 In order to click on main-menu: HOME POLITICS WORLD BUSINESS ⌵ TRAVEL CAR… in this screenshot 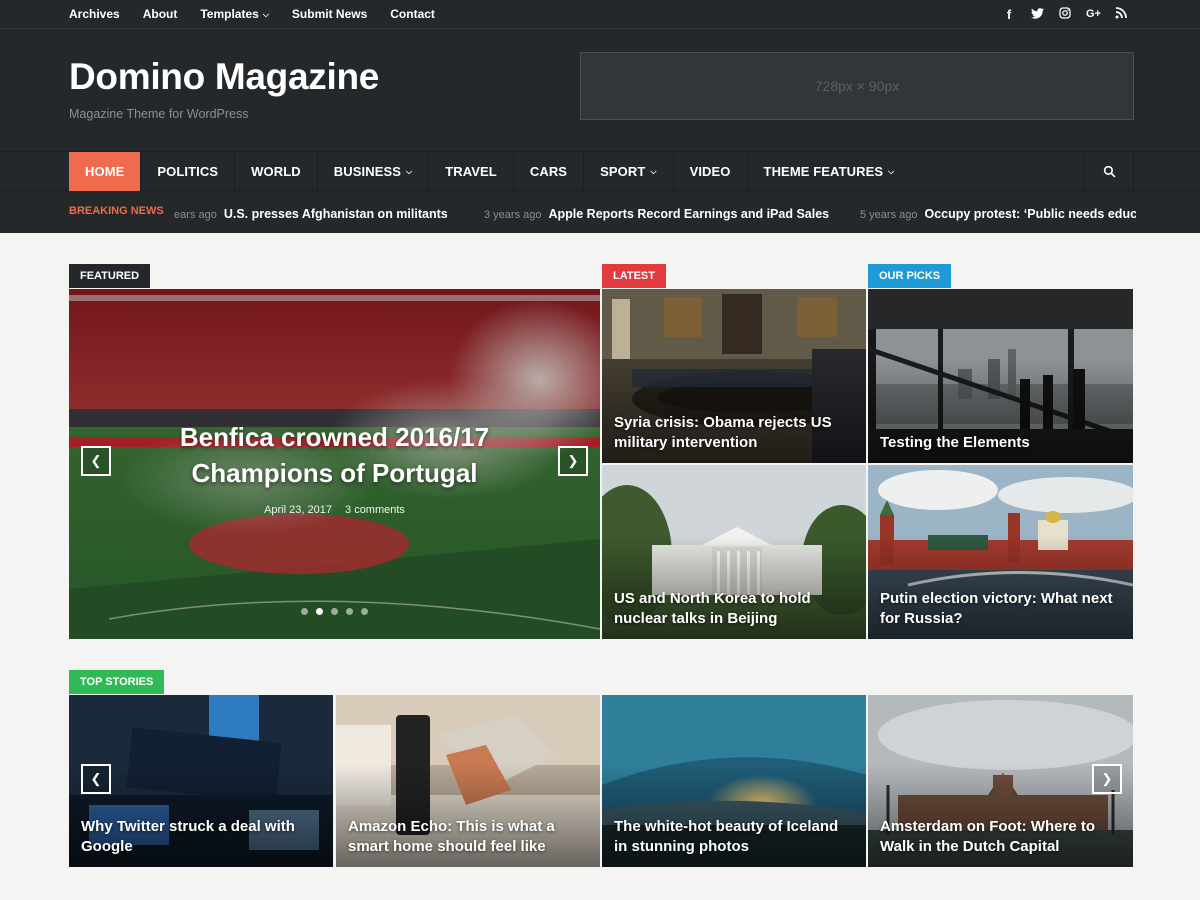, I will do `click(489, 171)`.